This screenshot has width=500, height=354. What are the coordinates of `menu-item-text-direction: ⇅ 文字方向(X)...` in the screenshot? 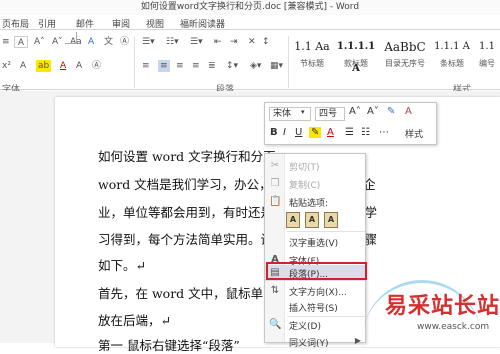 It's located at (315, 291).